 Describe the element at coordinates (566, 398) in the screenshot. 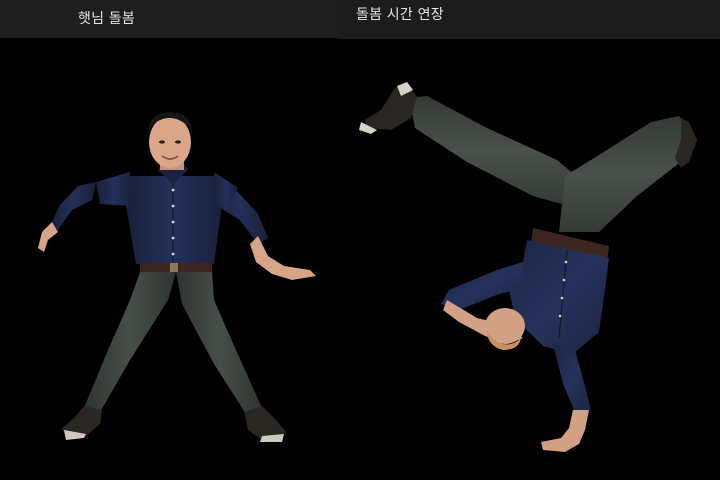

I see `support-arm` at that location.